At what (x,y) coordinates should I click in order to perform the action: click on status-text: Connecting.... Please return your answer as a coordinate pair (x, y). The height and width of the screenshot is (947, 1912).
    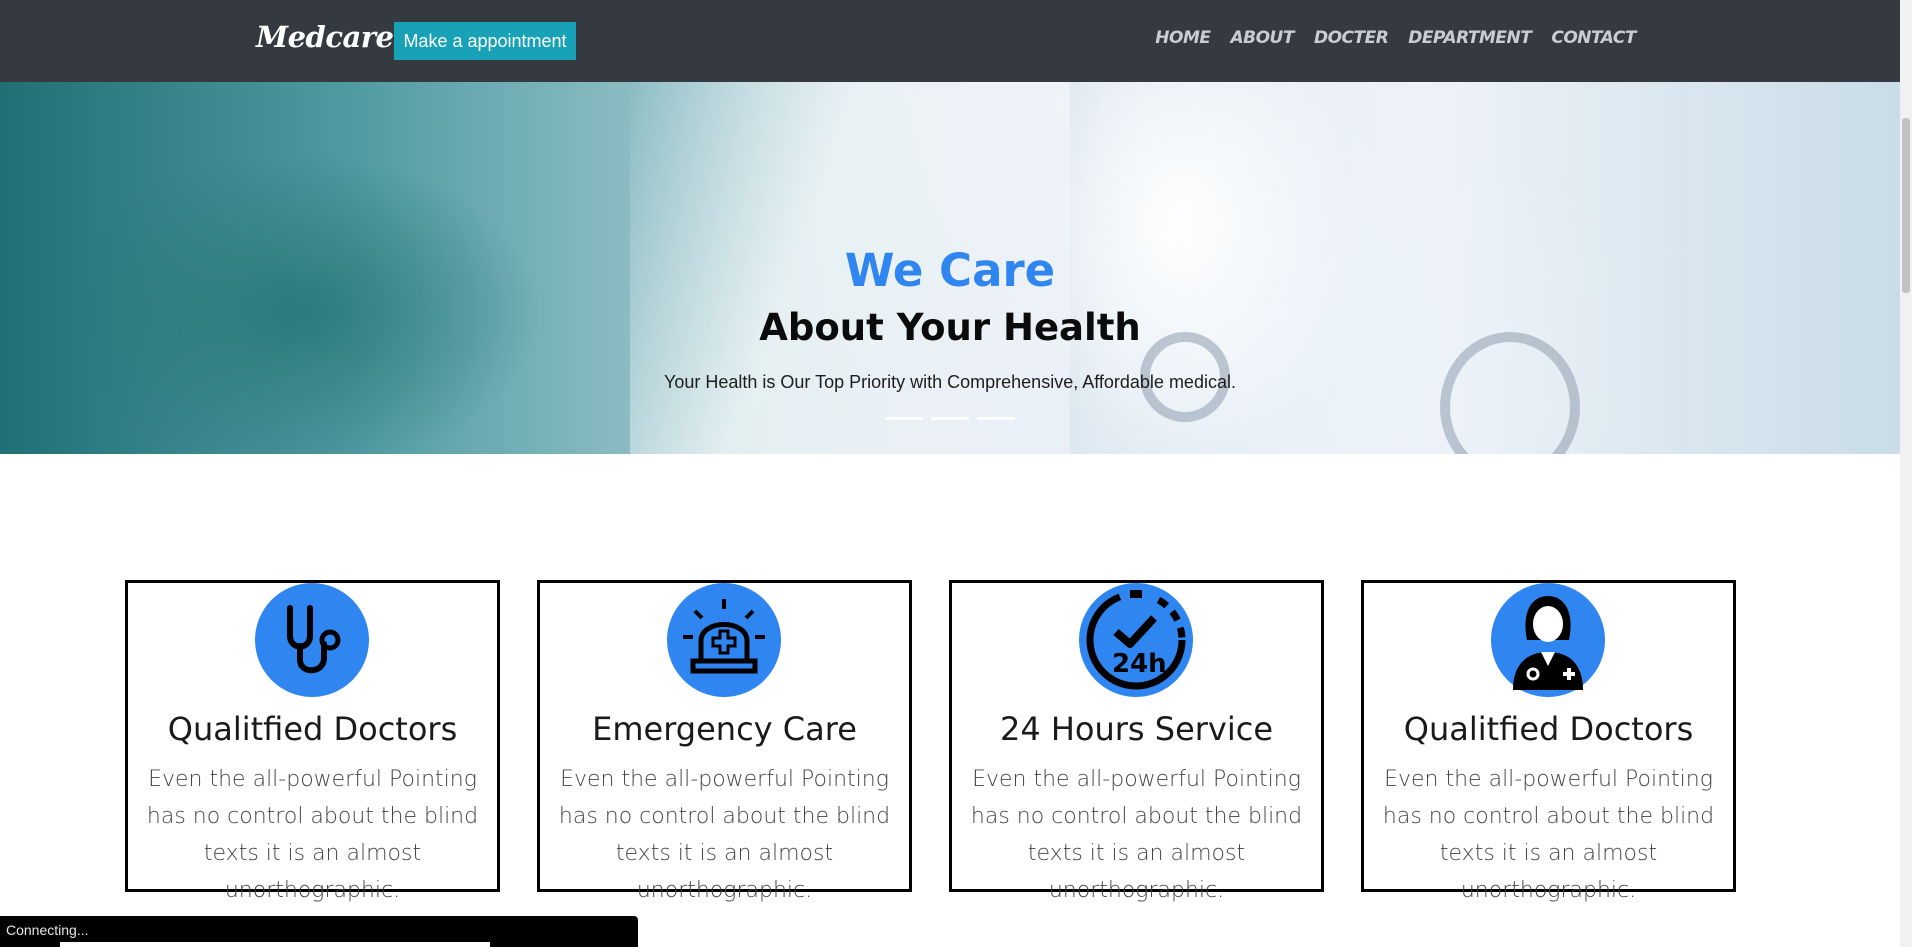
    Looking at the image, I should click on (47, 930).